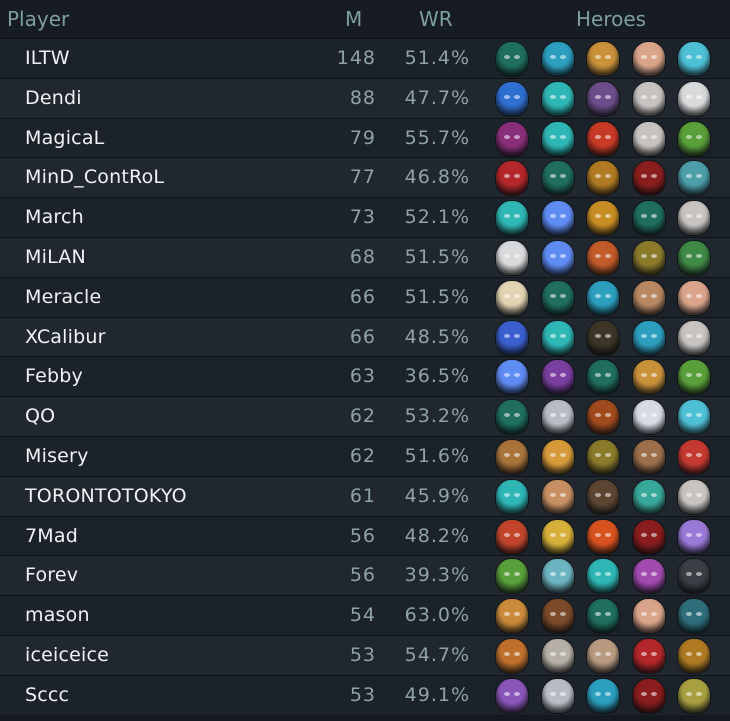 The width and height of the screenshot is (730, 721). What do you see at coordinates (353, 19) in the screenshot?
I see `column-header-matches: M` at bounding box center [353, 19].